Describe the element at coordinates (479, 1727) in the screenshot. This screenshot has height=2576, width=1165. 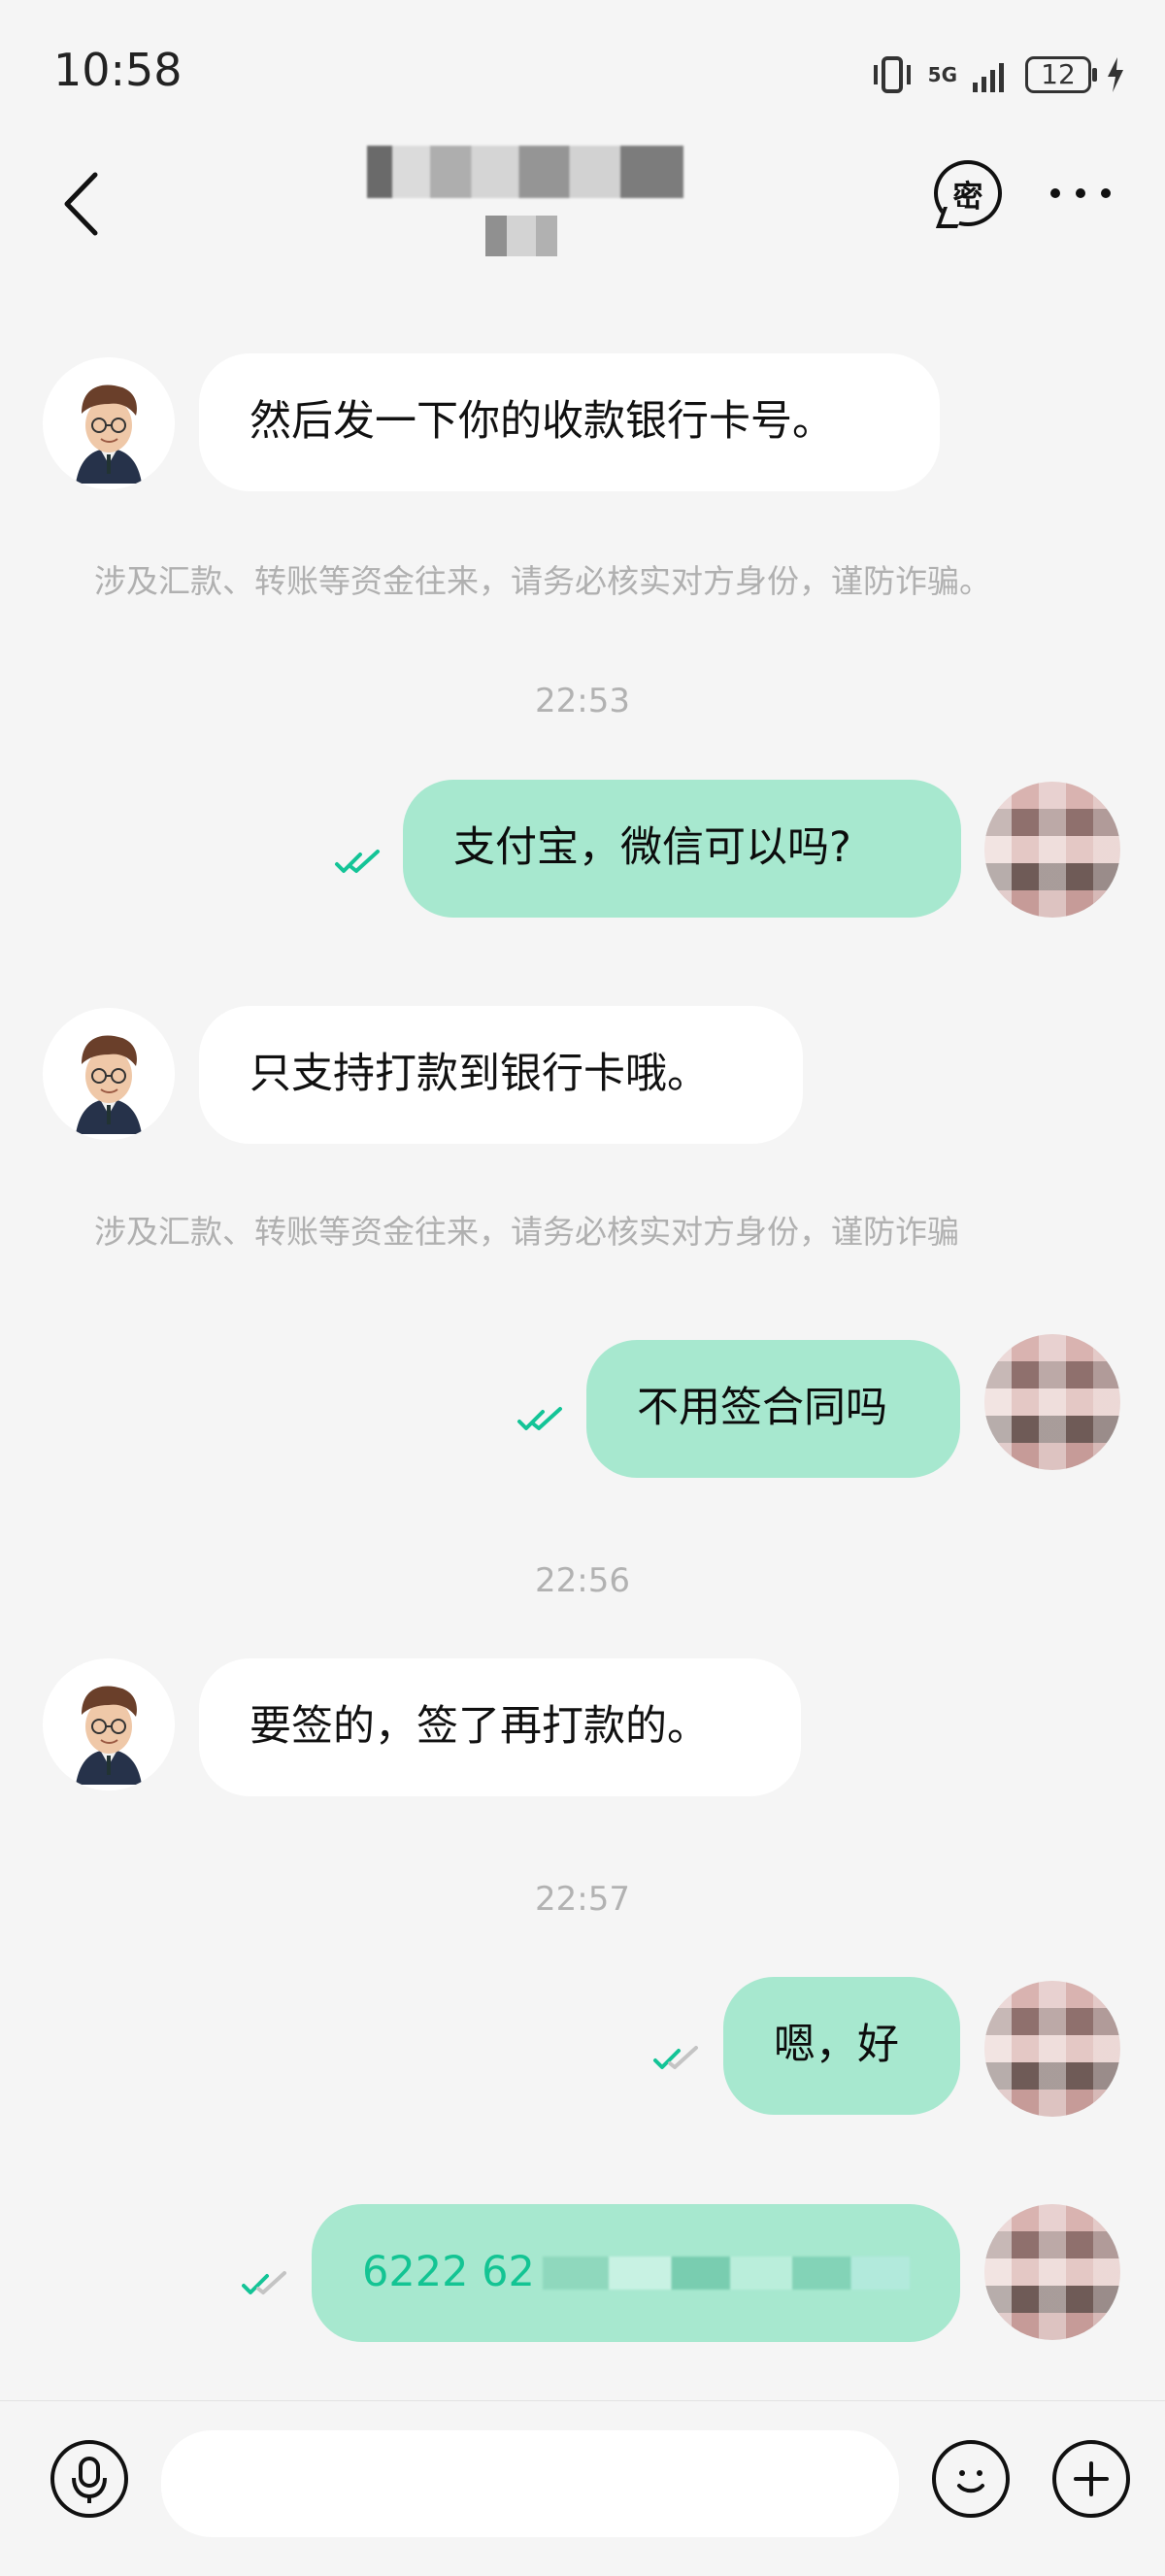
I see `message-text: 要签的，签了再打款的。` at that location.